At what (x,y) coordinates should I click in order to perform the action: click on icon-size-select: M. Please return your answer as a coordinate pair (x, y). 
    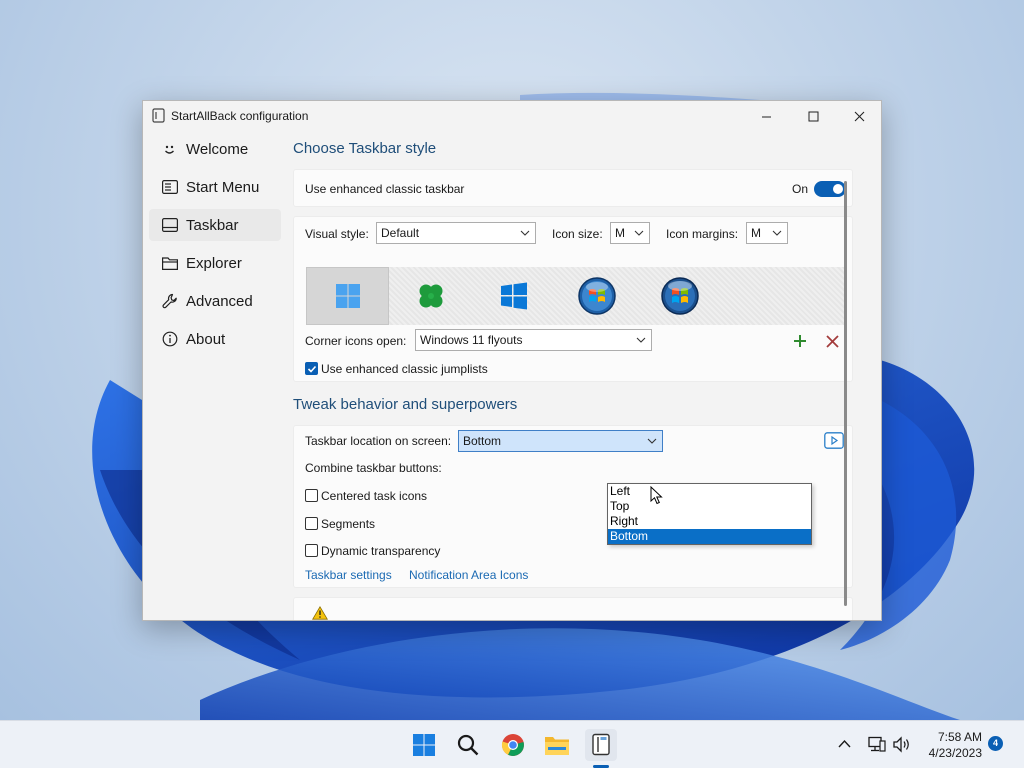
    Looking at the image, I should click on (630, 233).